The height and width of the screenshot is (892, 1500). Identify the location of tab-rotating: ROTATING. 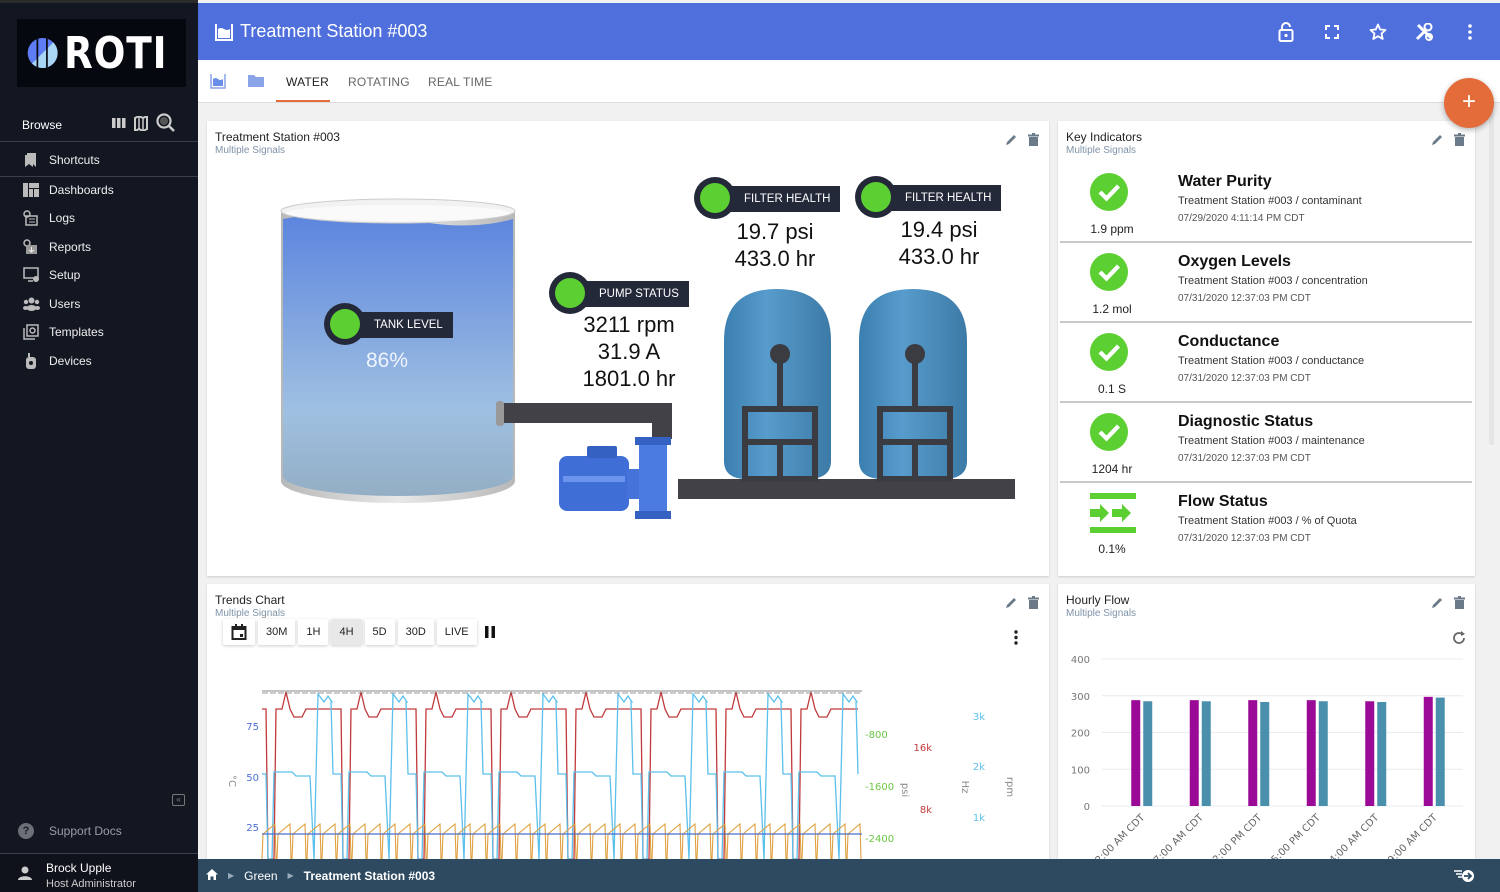
(379, 82).